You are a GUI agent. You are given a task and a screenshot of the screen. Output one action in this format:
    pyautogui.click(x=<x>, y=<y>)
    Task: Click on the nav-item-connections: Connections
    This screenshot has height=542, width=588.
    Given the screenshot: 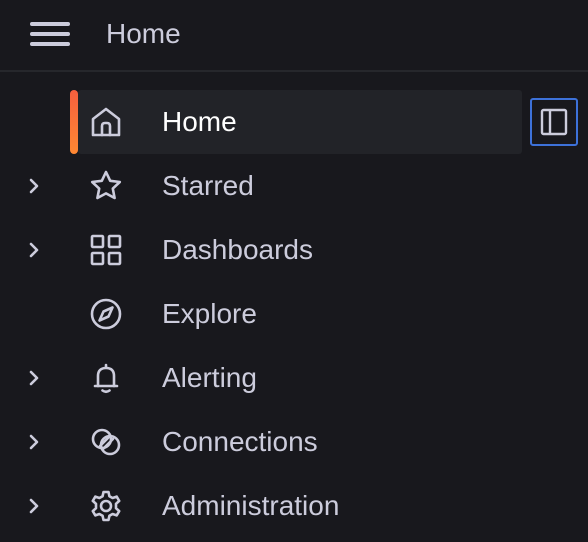 What is the action you would take?
    pyautogui.click(x=294, y=442)
    